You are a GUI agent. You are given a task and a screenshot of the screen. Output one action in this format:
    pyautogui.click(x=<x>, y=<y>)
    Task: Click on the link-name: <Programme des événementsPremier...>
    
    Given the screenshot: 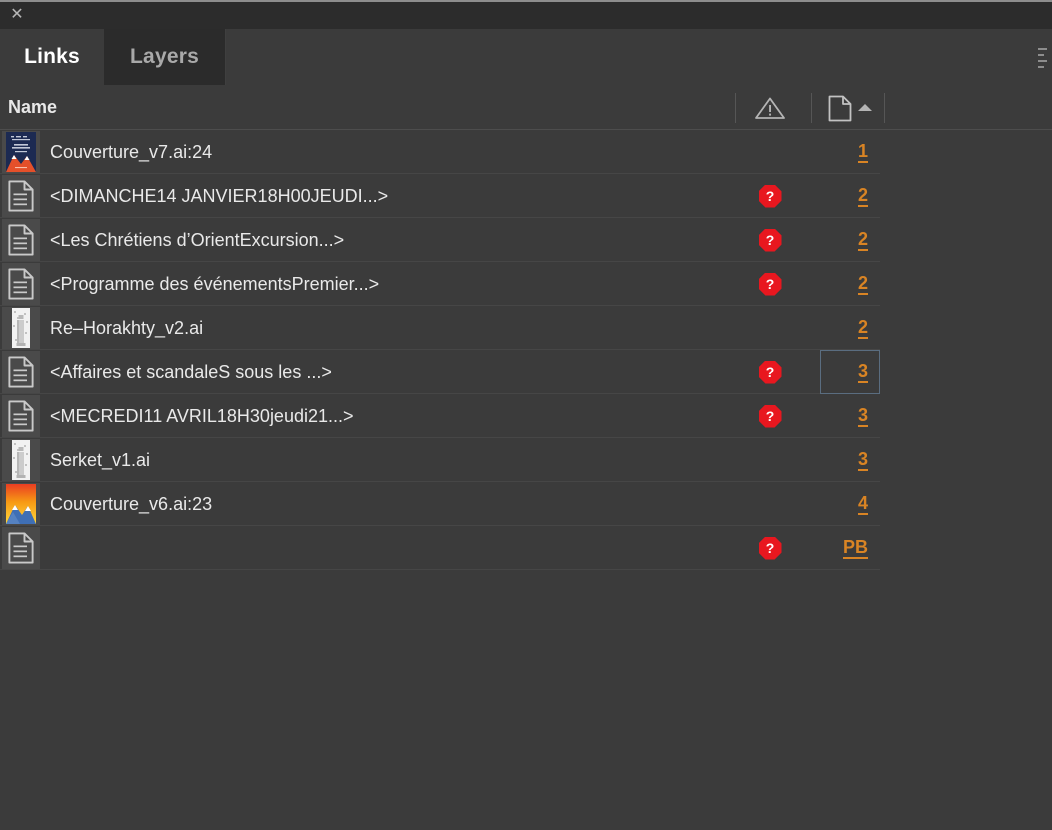 What is the action you would take?
    pyautogui.click(x=215, y=283)
    